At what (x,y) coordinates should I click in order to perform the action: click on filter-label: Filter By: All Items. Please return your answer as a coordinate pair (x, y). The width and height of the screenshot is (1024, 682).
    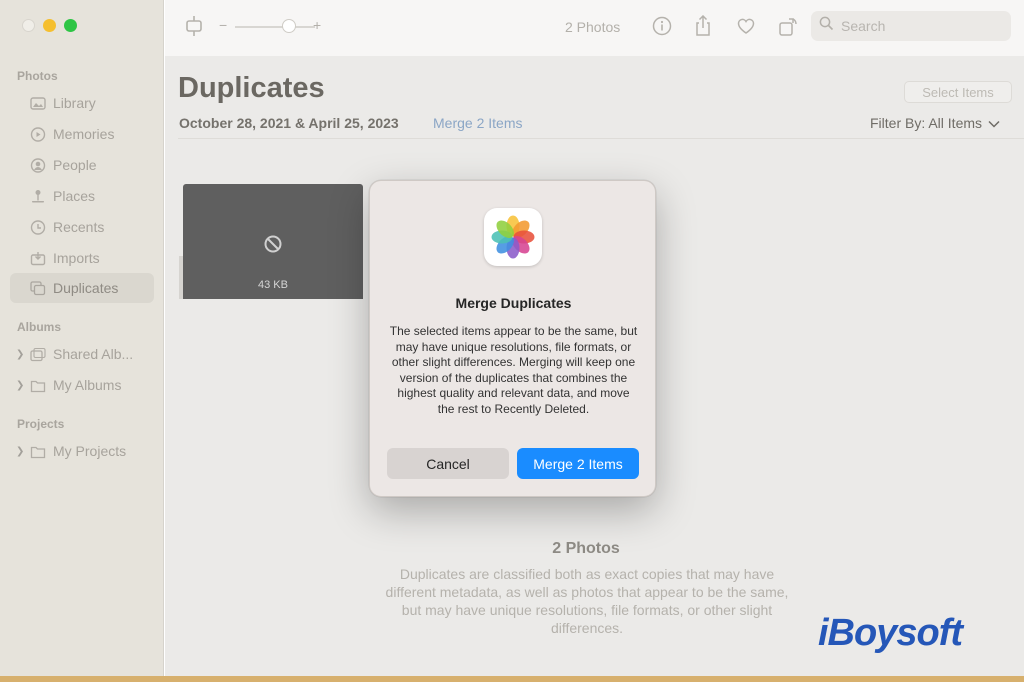
    Looking at the image, I should click on (926, 123).